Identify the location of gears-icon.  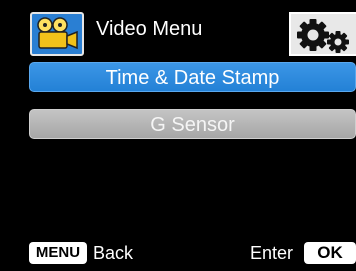
(323, 36).